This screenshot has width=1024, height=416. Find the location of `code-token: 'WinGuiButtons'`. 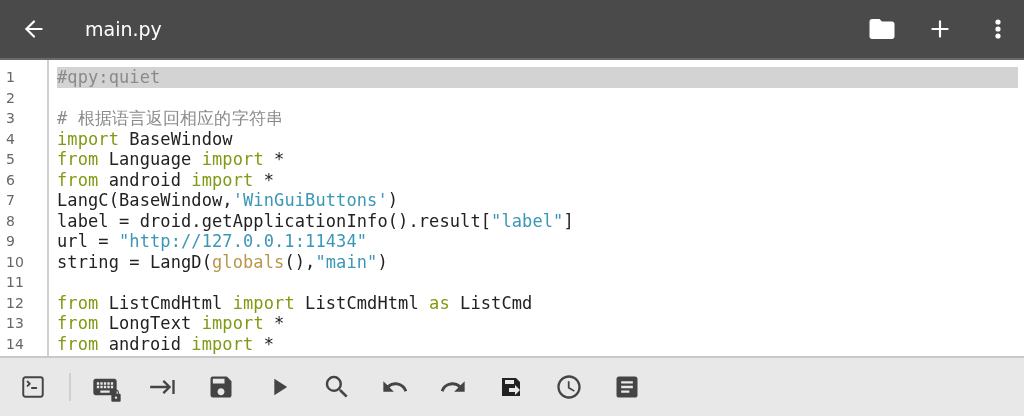

code-token: 'WinGuiButtons' is located at coordinates (310, 200).